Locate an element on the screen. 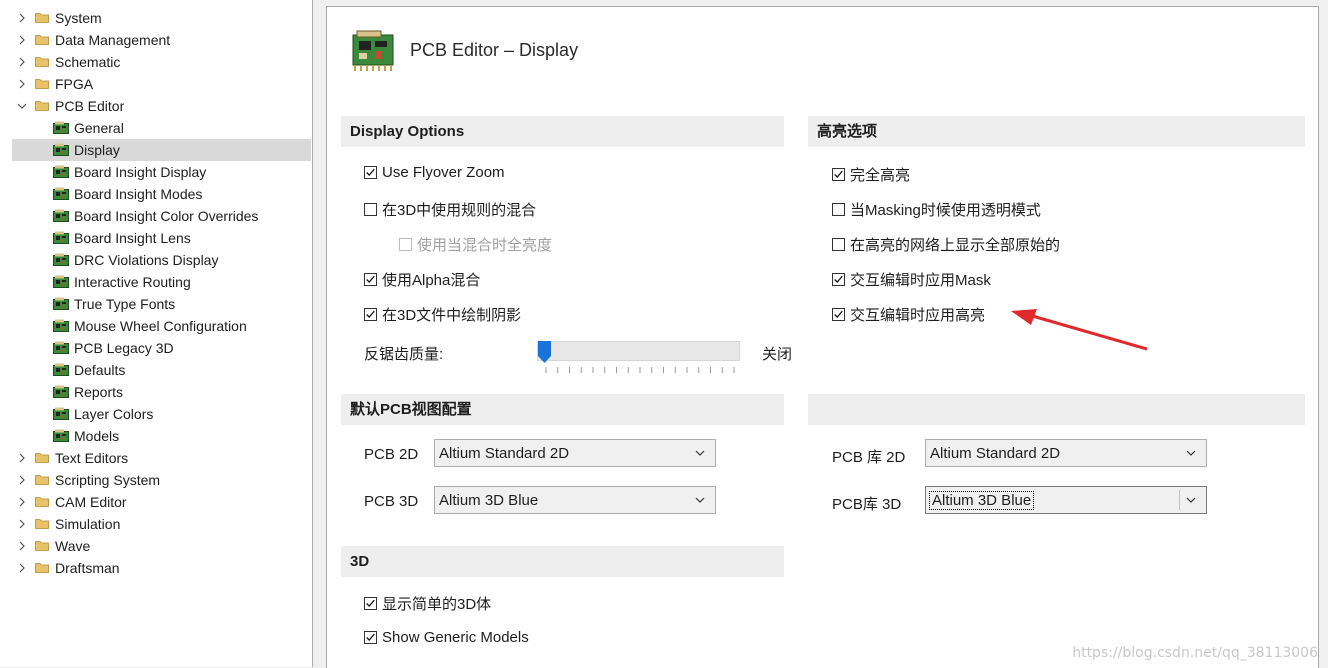 The image size is (1328, 668). tree-item-general: General is located at coordinates (155, 128).